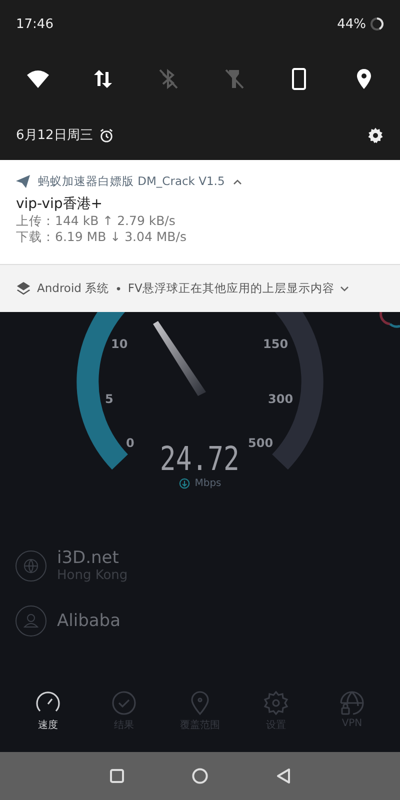  Describe the element at coordinates (54, 135) in the screenshot. I see `date-label: 6月12日周三` at that location.